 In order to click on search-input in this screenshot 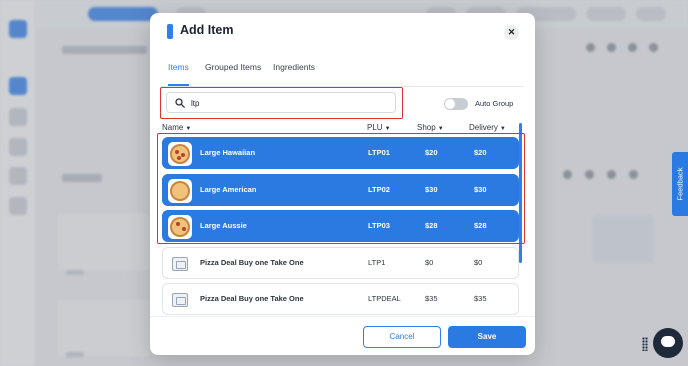, I will do `click(286, 103)`.